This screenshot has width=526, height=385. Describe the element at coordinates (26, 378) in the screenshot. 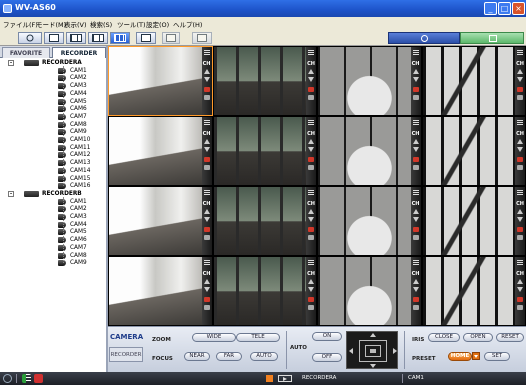

I see `event-list-icon` at that location.